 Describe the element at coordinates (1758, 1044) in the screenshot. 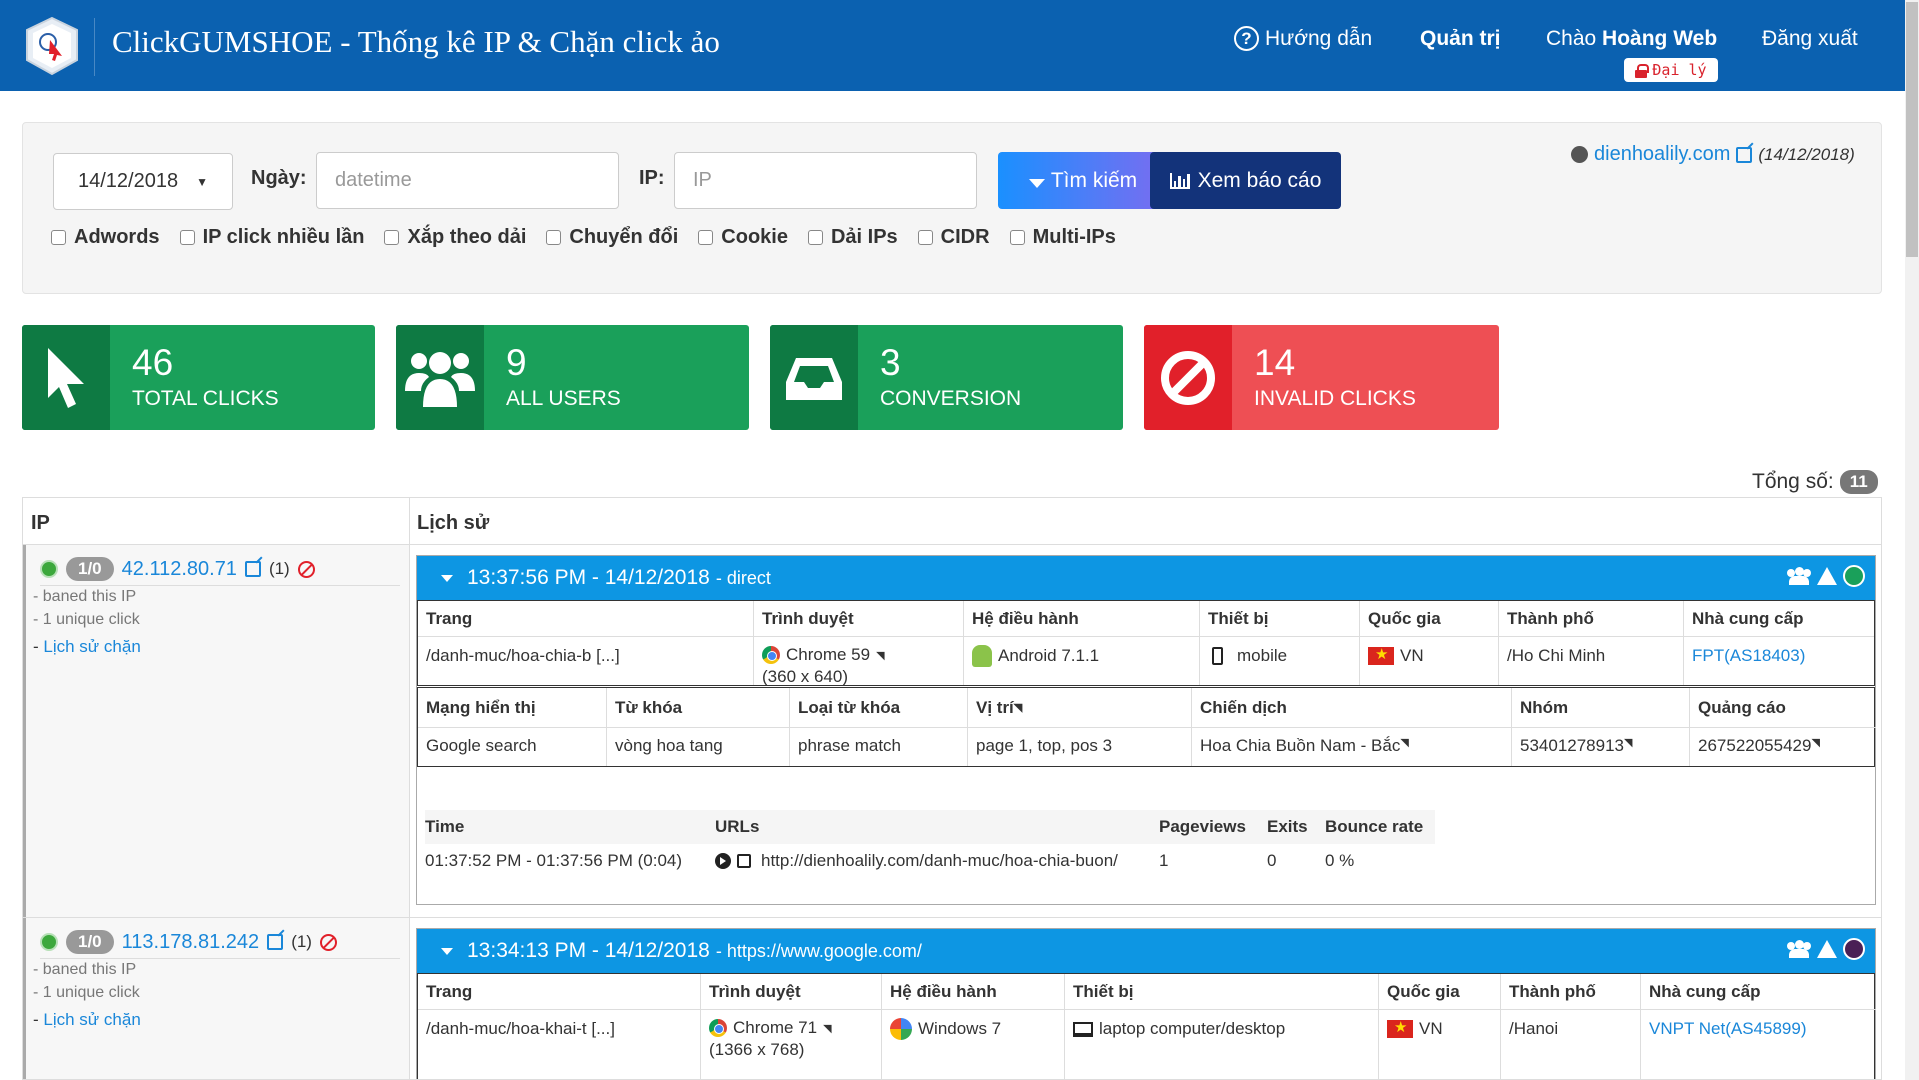

I see `cell-isp-link: VNPT Net(AS45899)` at that location.